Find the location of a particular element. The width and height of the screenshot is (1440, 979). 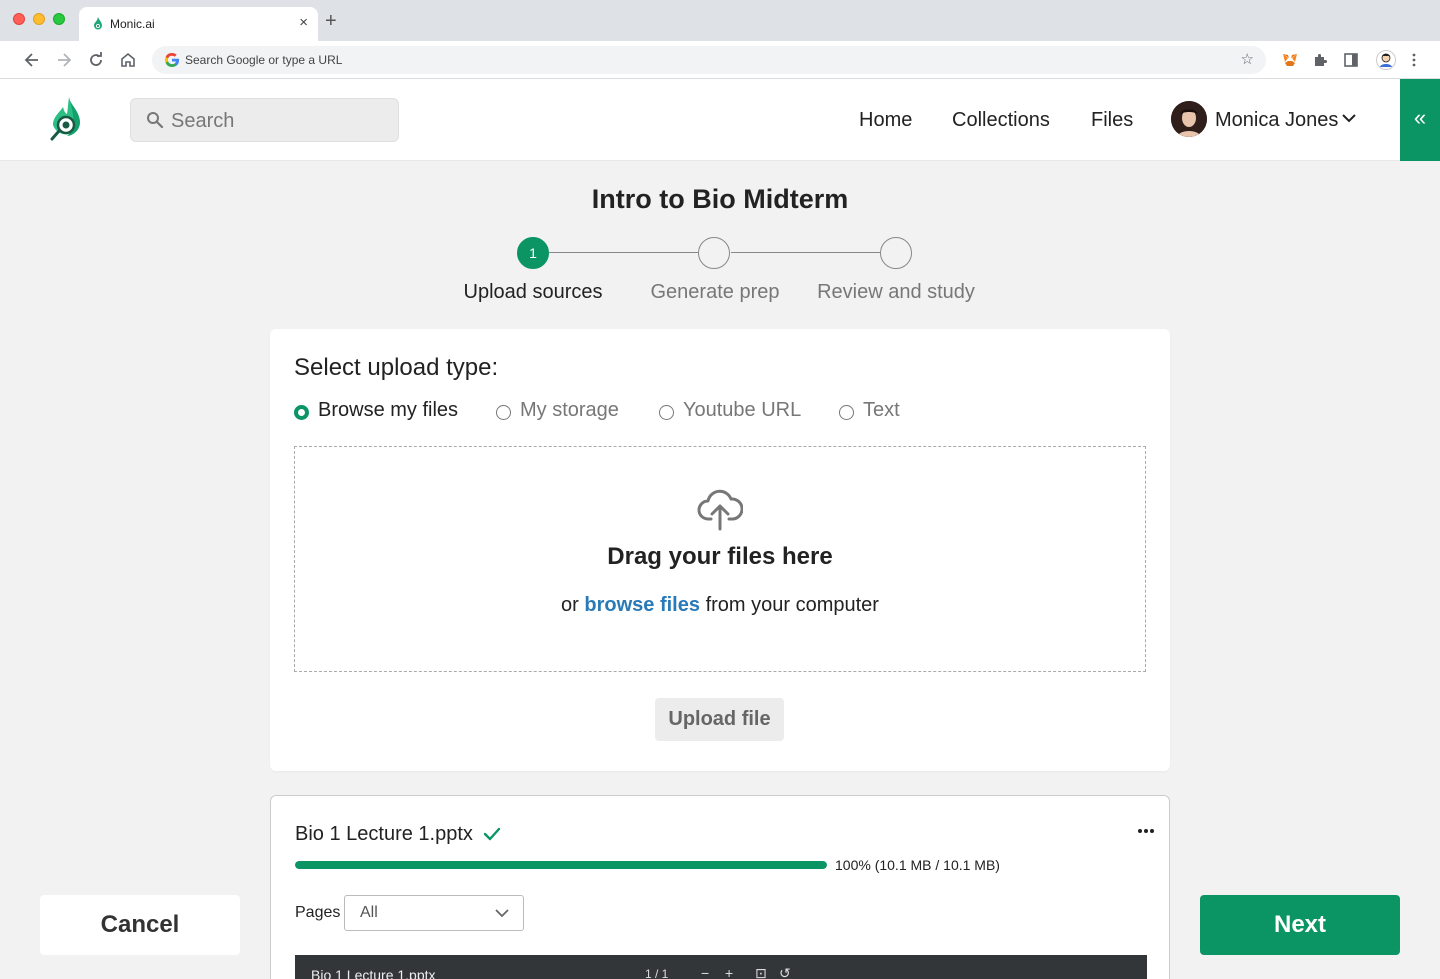

preview-page-counter: 1 / 1 is located at coordinates (656, 973).